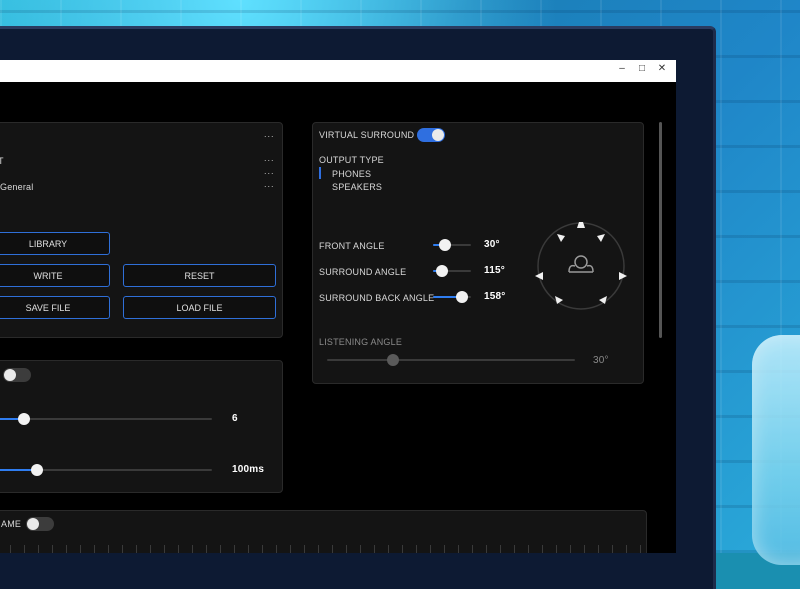 The image size is (800, 589). Describe the element at coordinates (2, 161) in the screenshot. I see `preset-row-2-label: T` at that location.